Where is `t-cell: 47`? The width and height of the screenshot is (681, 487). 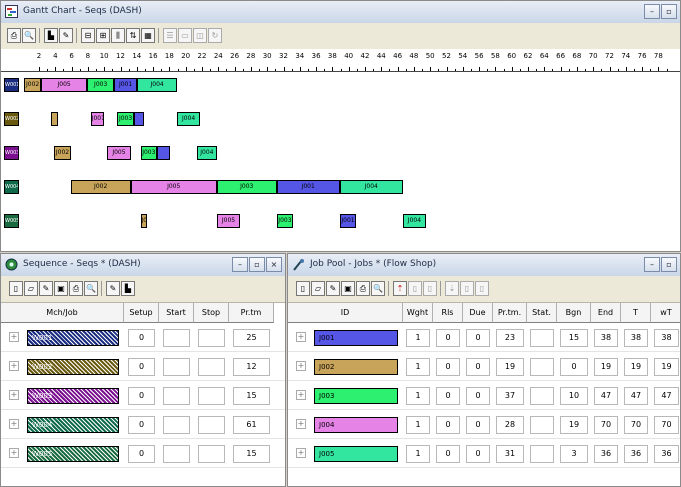 t-cell: 47 is located at coordinates (636, 396).